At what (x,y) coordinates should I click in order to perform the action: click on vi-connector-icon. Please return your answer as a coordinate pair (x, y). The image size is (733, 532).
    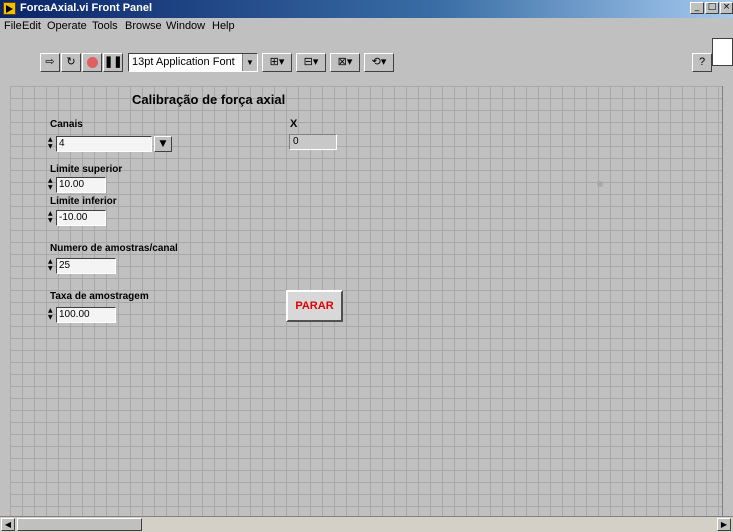
    Looking at the image, I should click on (722, 52).